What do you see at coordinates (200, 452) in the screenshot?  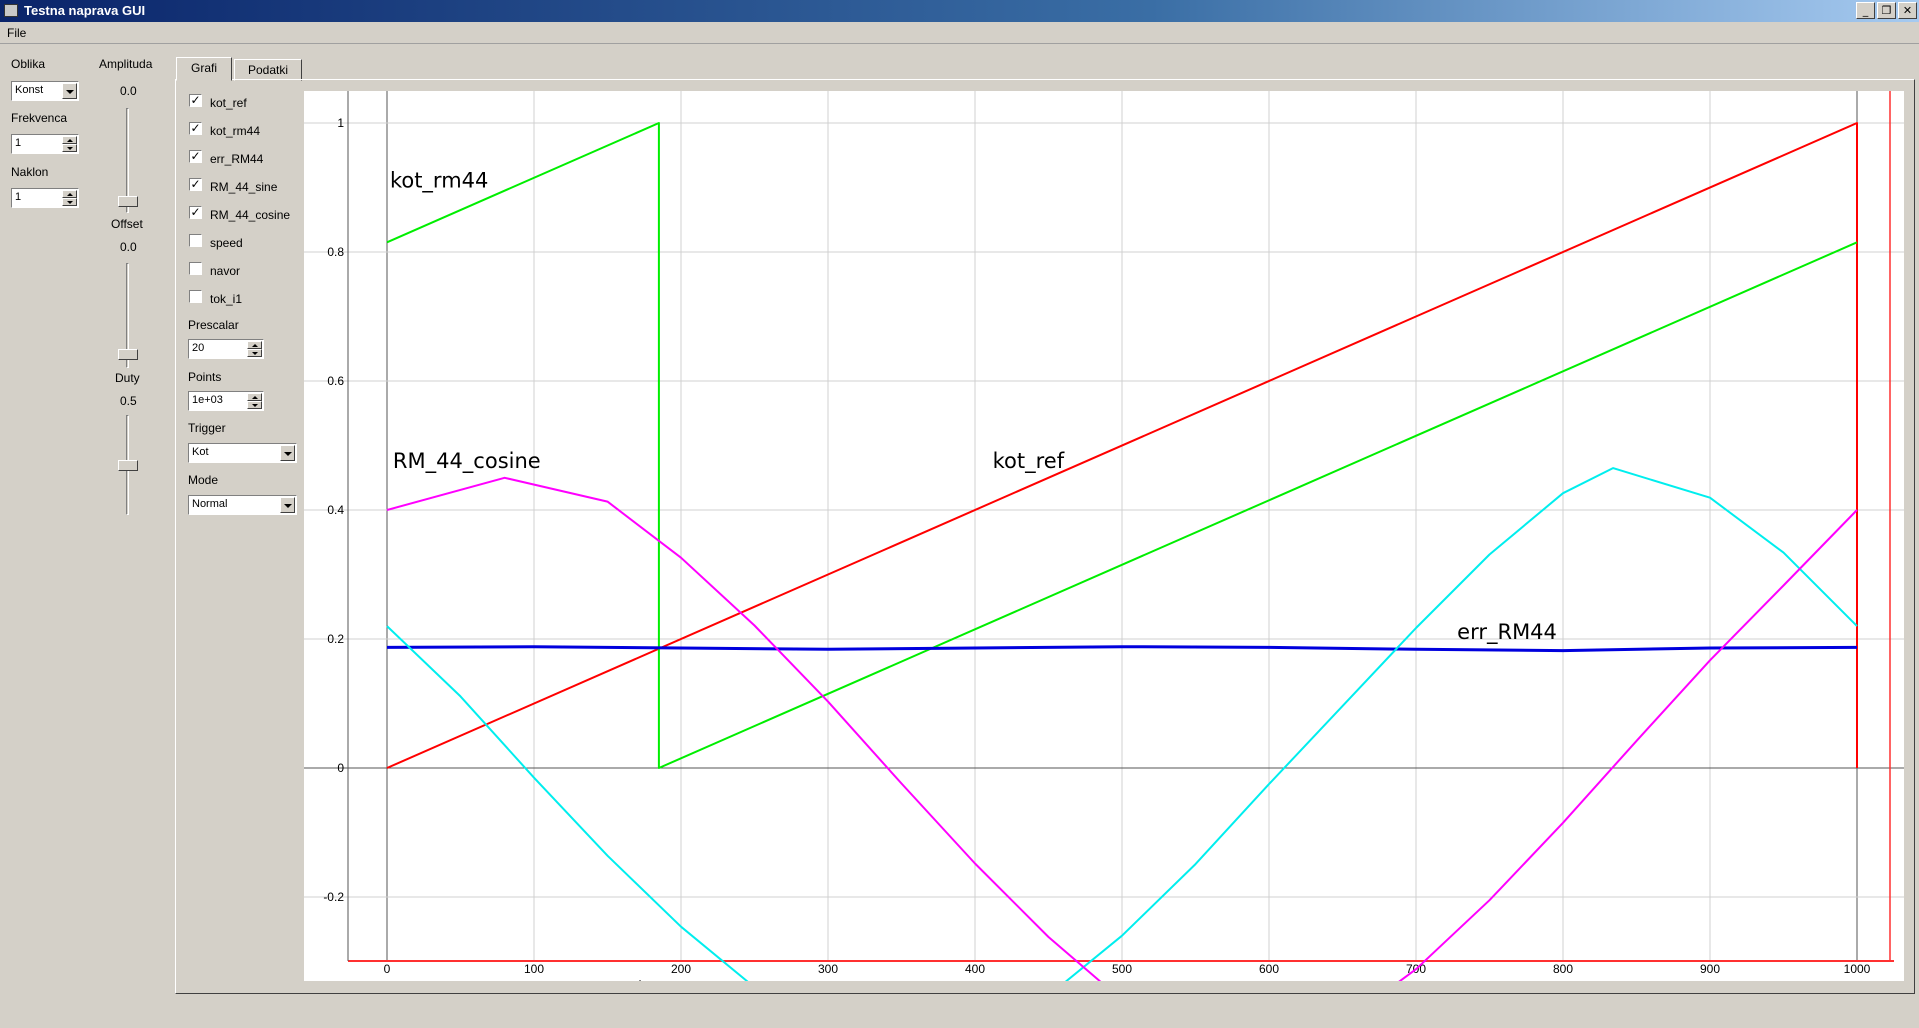 I see `trigger-value: Kot` at bounding box center [200, 452].